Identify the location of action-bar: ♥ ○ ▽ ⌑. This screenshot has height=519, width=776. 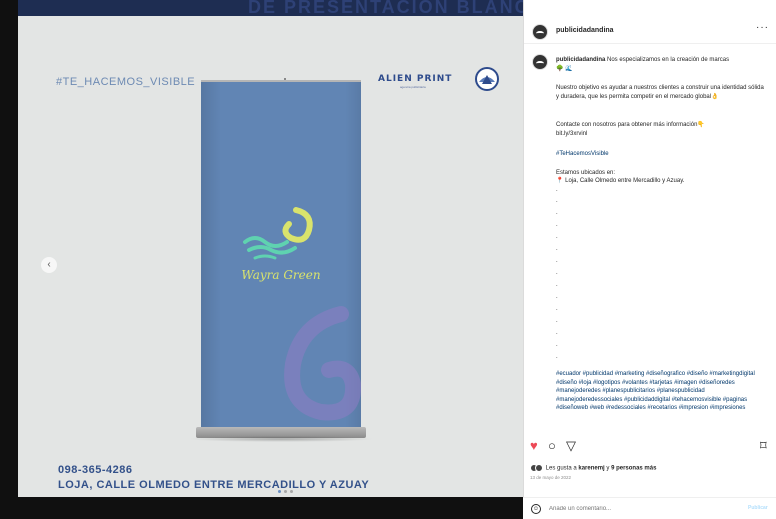
(650, 446).